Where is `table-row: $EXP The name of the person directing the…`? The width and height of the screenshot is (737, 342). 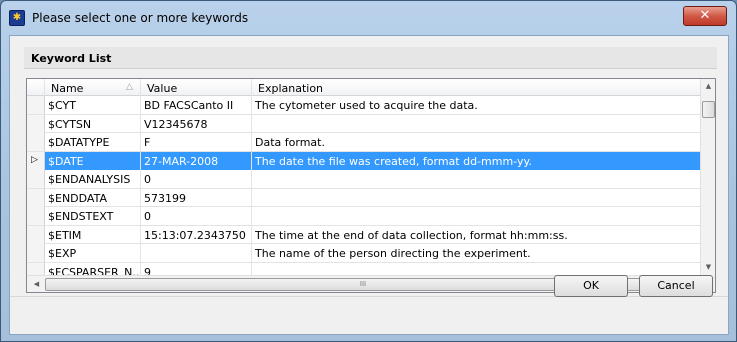
table-row: $EXP The name of the person directing the… is located at coordinates (363, 253).